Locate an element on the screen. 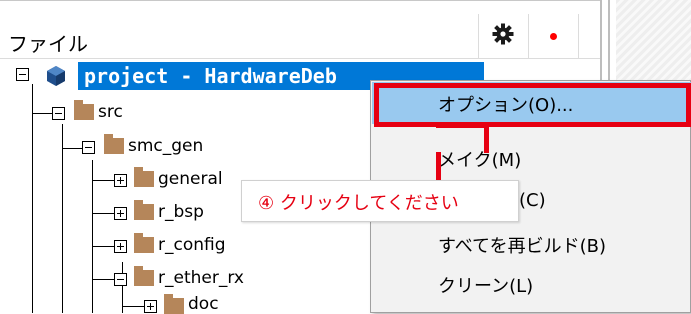 This screenshot has width=691, height=314. menu-item-clean: クリーン(L) is located at coordinates (485, 285).